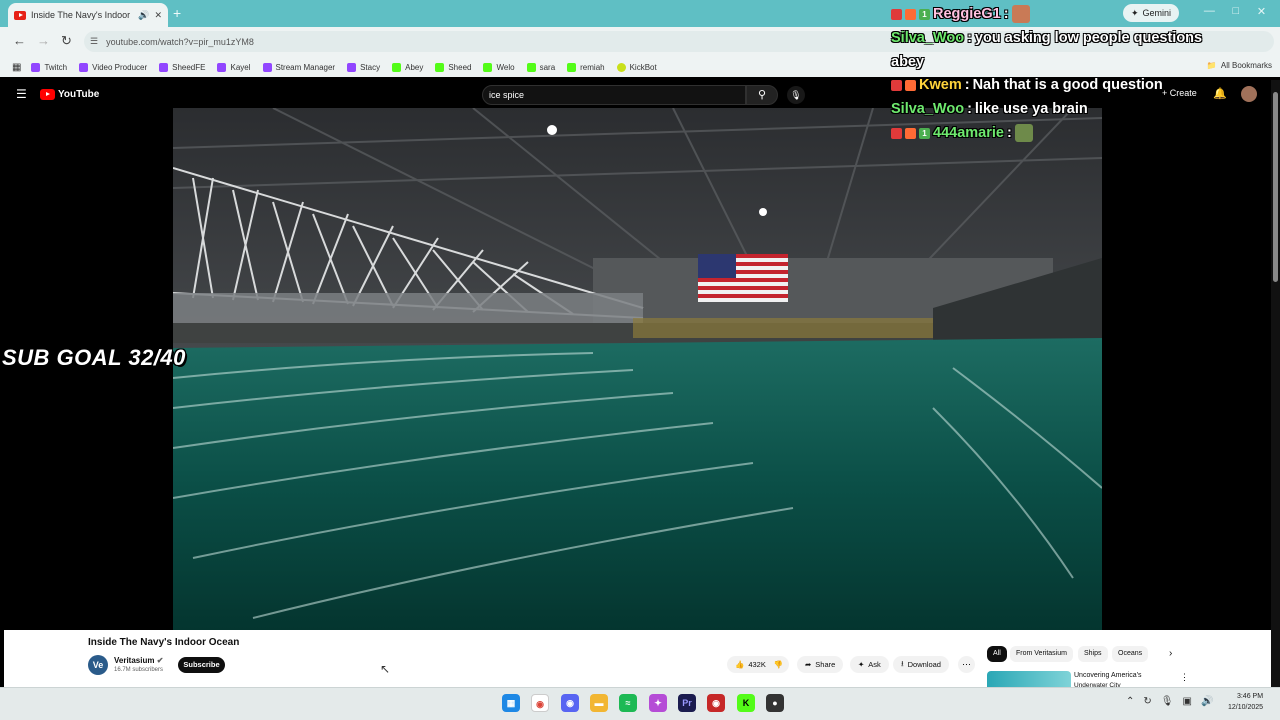 The image size is (1280, 720). What do you see at coordinates (1249, 94) in the screenshot?
I see `account-avatar` at bounding box center [1249, 94].